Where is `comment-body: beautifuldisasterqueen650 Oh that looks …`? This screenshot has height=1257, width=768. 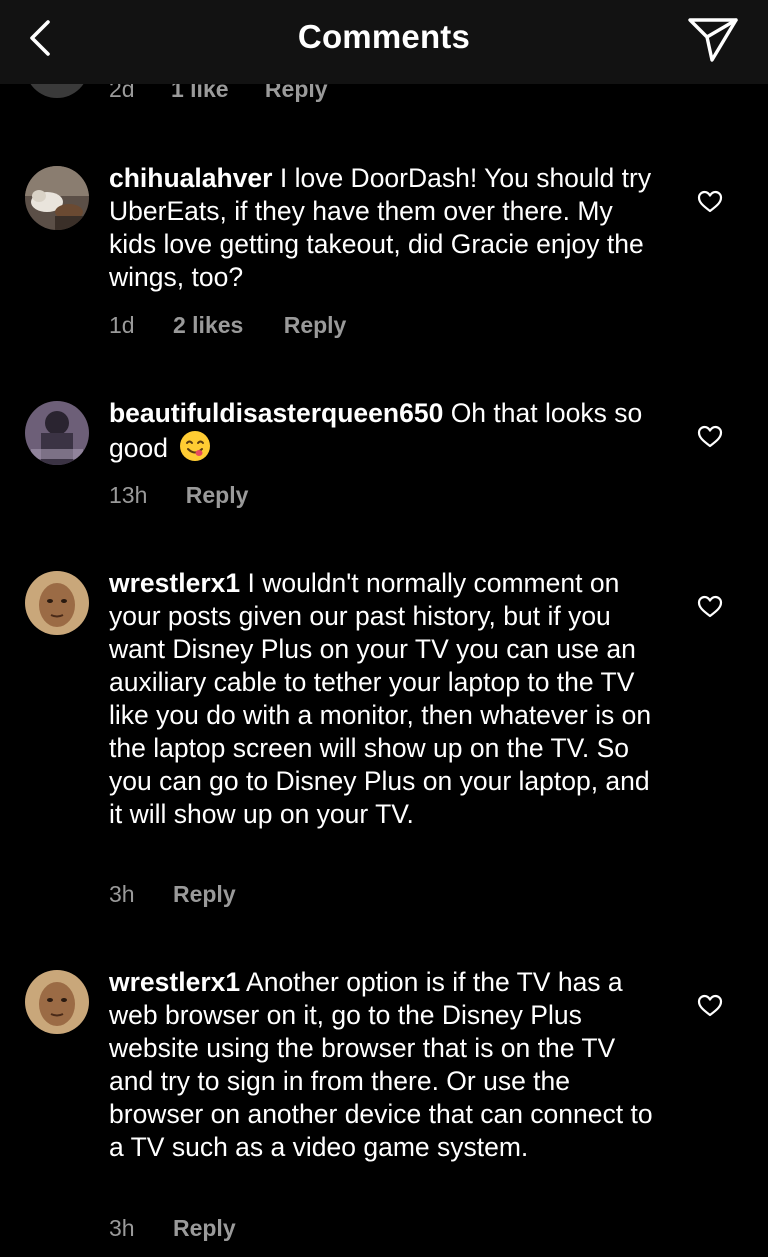 comment-body: beautifuldisasterqueen650 Oh that looks … is located at coordinates (386, 433).